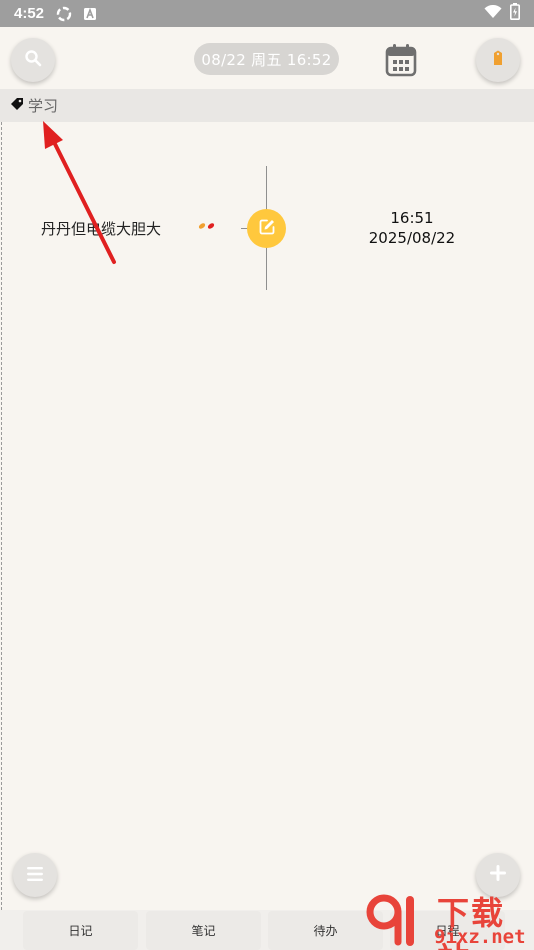  What do you see at coordinates (412, 238) in the screenshot?
I see `entry-date: 2025/08/22` at bounding box center [412, 238].